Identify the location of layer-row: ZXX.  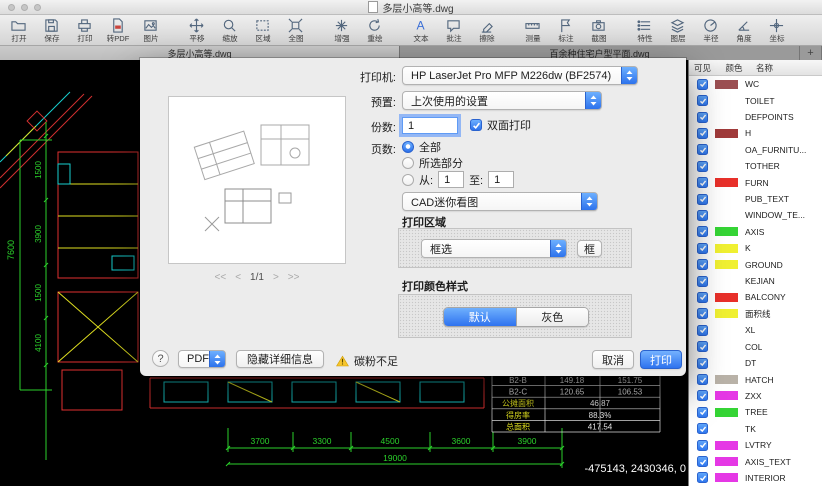
(755, 396).